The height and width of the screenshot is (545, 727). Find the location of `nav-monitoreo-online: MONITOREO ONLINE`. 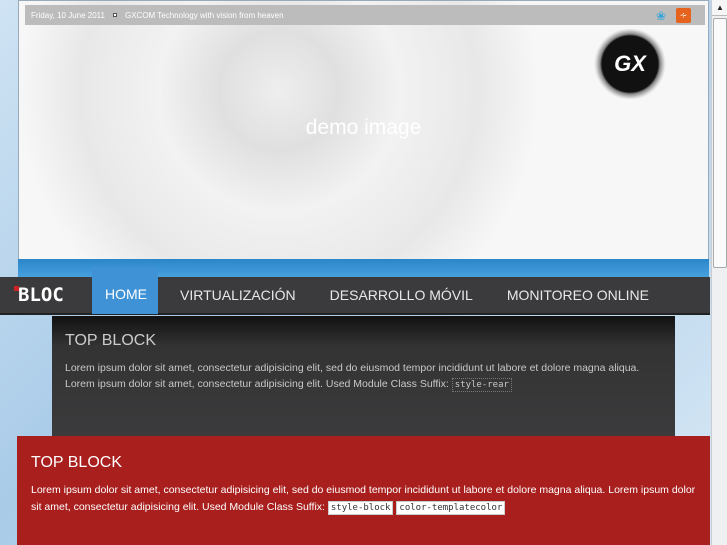

nav-monitoreo-online: MONITOREO ONLINE is located at coordinates (578, 295).